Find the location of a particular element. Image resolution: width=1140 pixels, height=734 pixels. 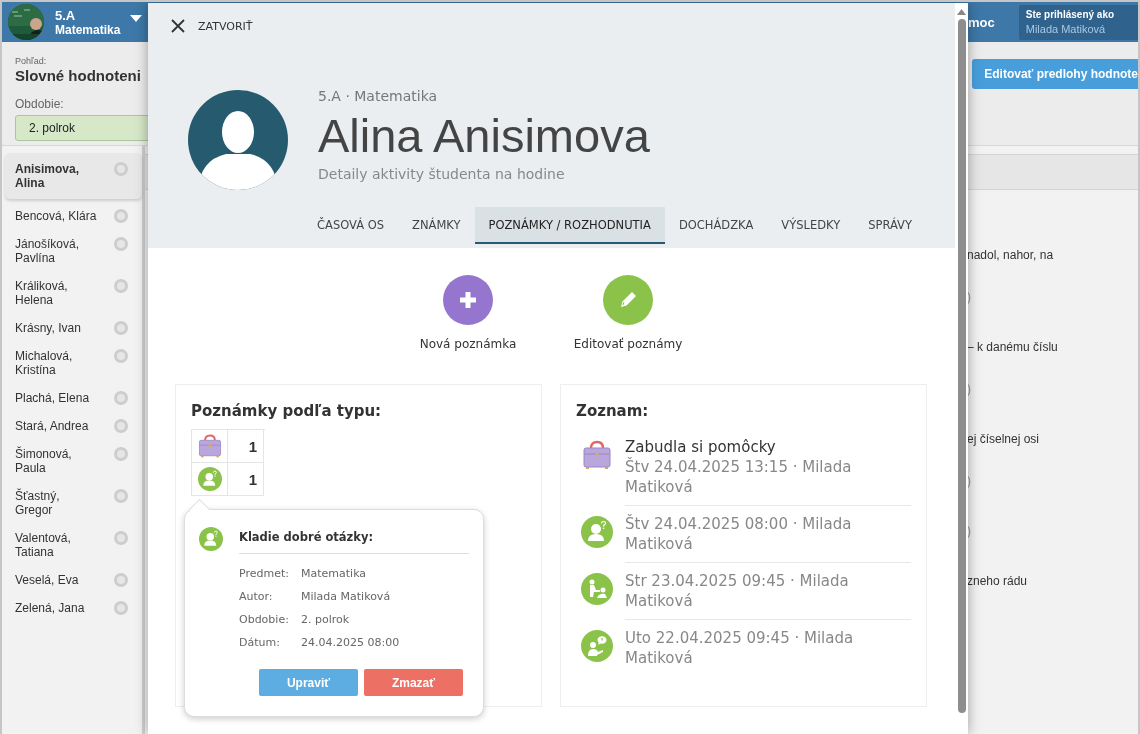

note-list-item: Štv 24.04.2025 08:00 · Milada Matiková is located at coordinates (743, 534).